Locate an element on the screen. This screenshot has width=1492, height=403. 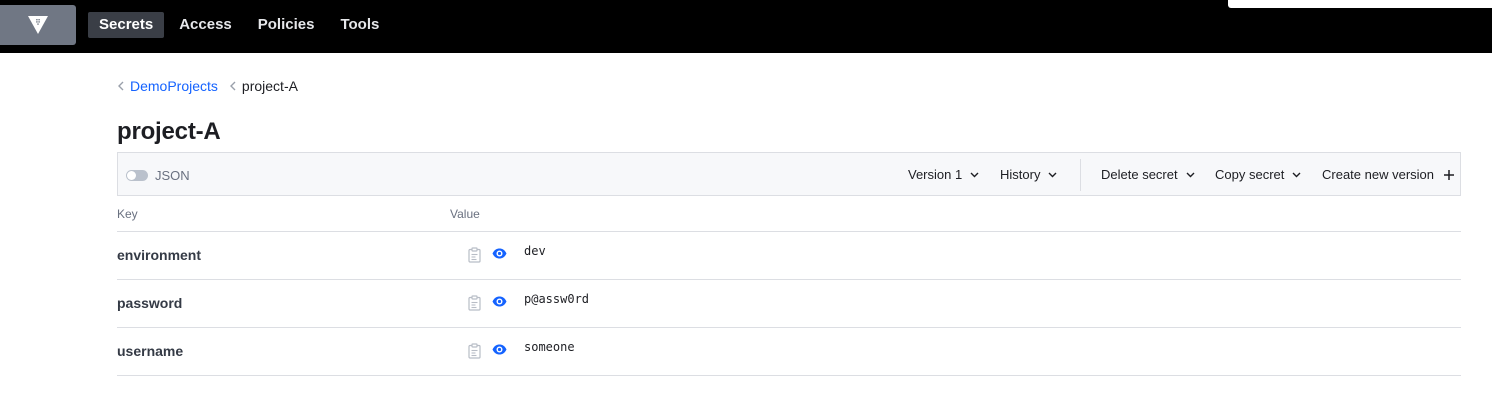
main-nav: Secrets Access Policies Tools is located at coordinates (239, 25).